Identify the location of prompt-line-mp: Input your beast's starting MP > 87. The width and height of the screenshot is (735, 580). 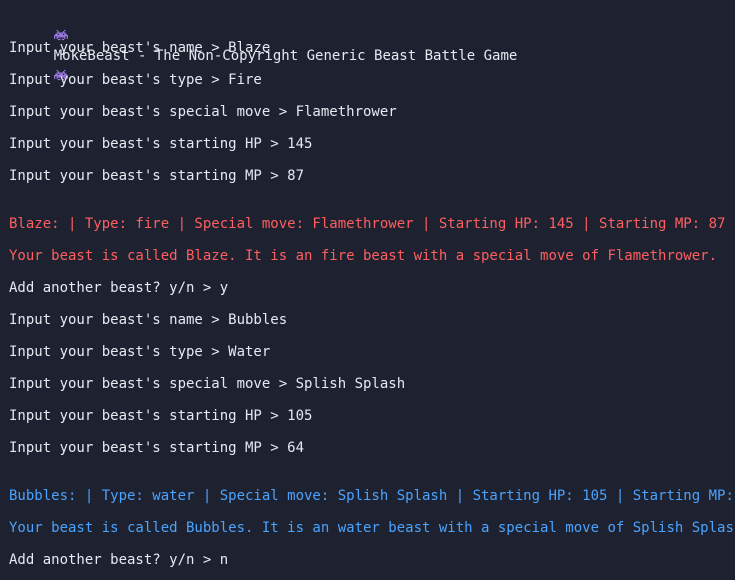
(157, 176).